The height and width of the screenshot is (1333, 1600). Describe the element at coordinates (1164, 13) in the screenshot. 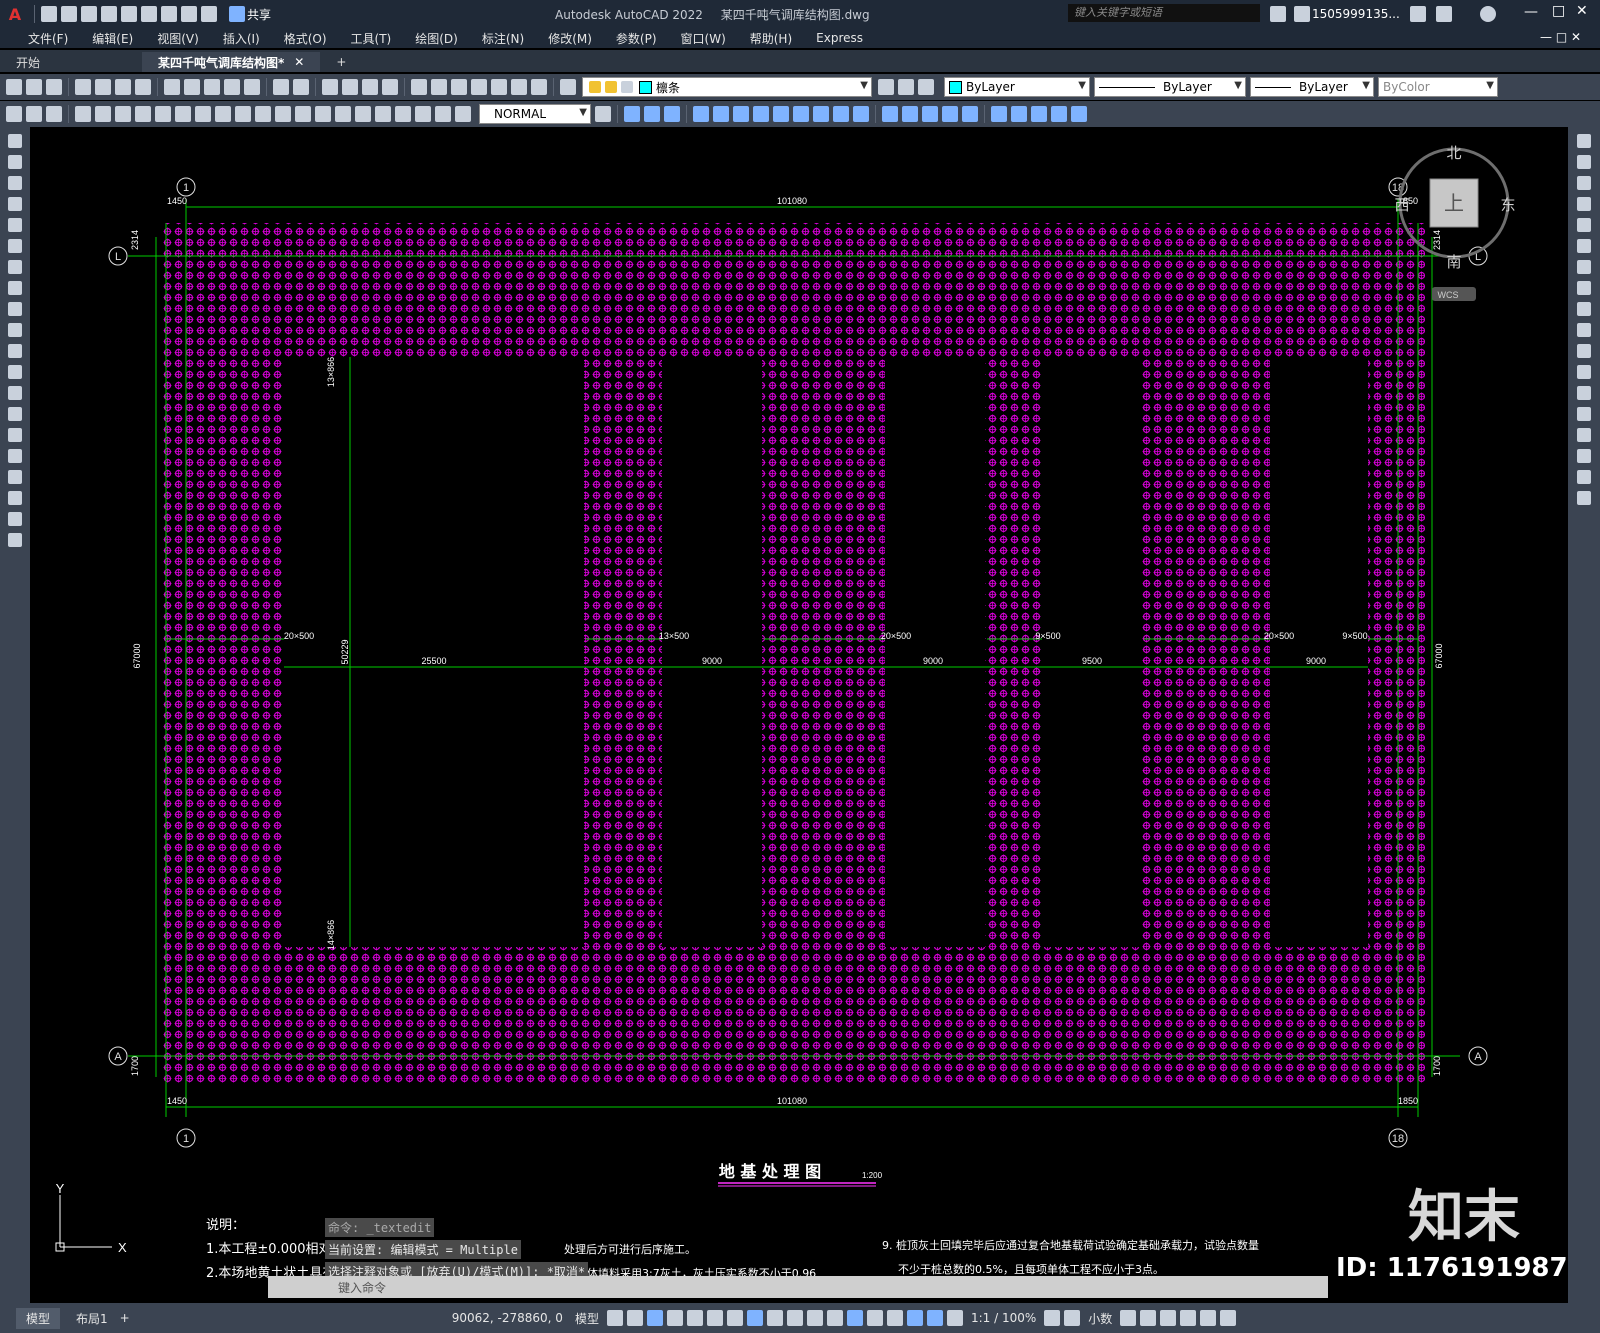

I see `search-box: 键入关键字或短语` at that location.